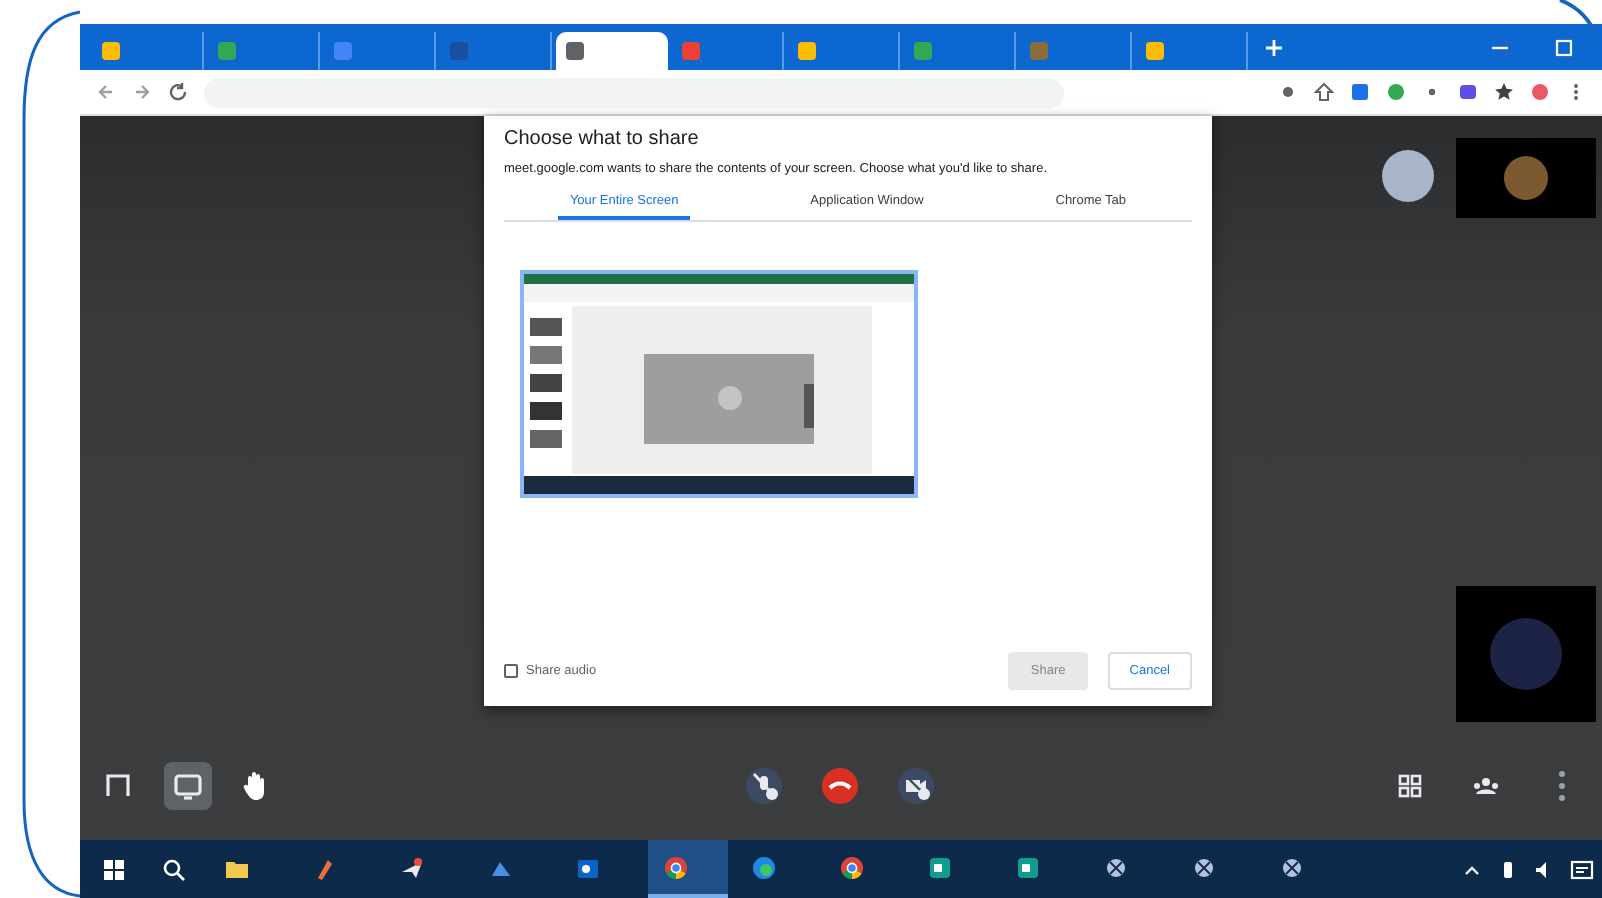 This screenshot has width=1602, height=898. I want to click on camera-off-icon, so click(916, 785).